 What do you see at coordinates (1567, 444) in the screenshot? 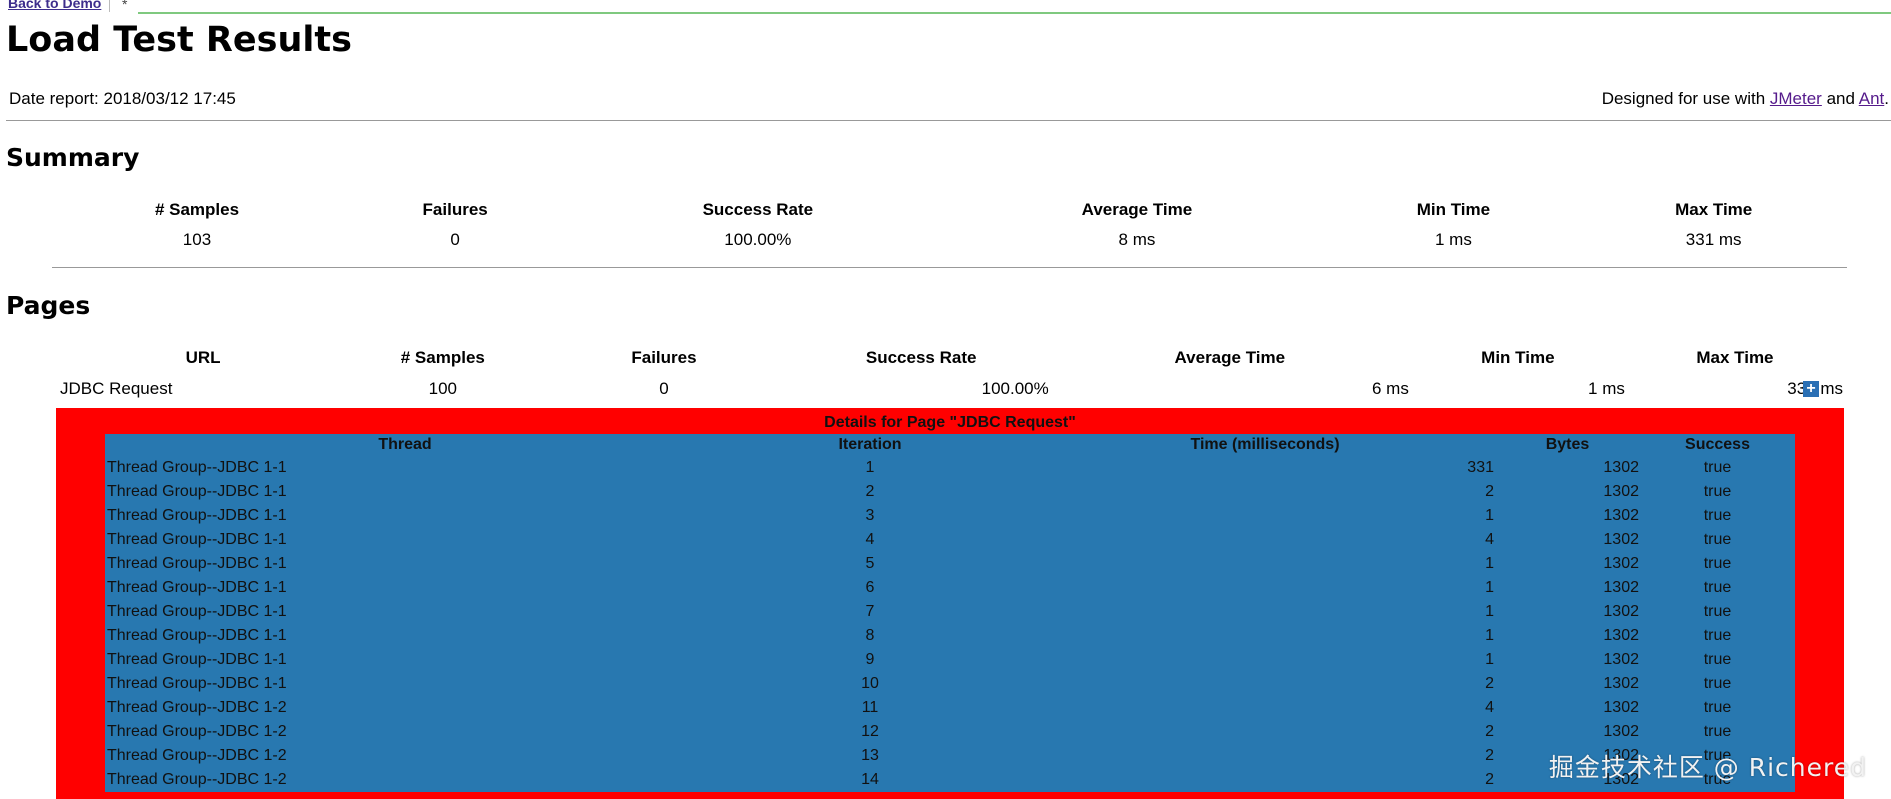
I see `details-header-bytes: Bytes` at bounding box center [1567, 444].